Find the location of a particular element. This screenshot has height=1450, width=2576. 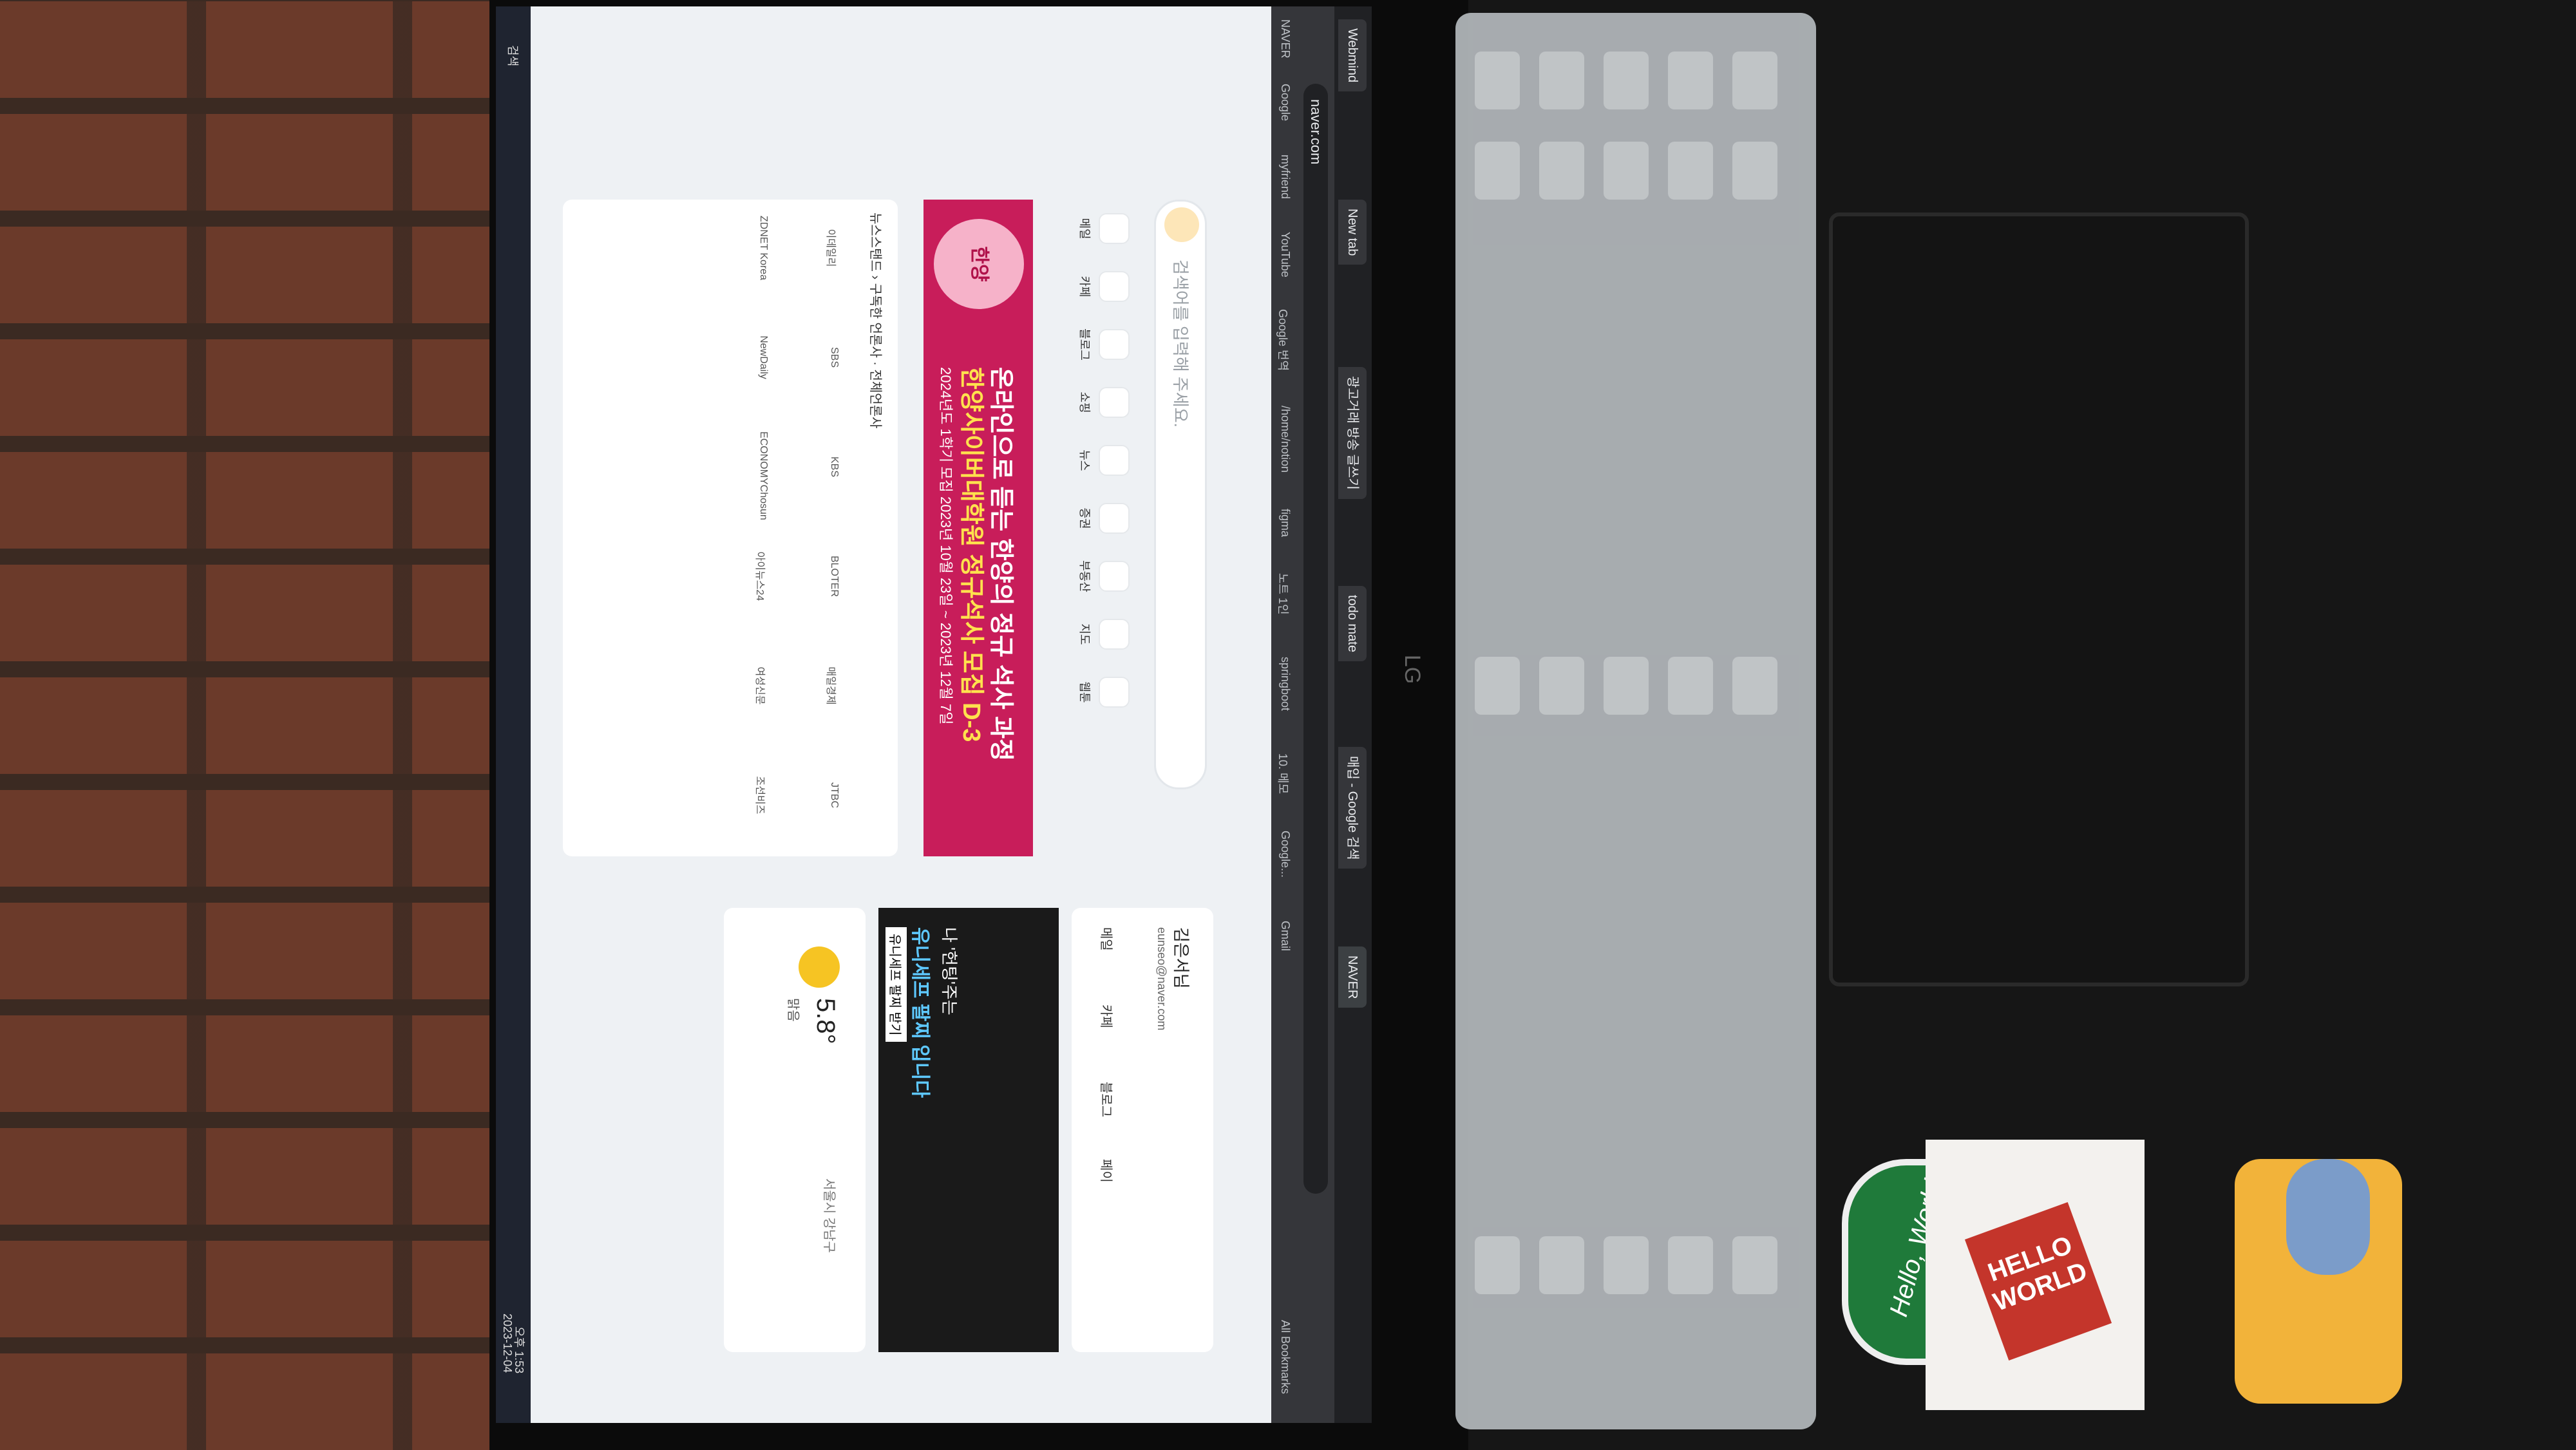

bookmark-item: NAVER is located at coordinates (1285, 39).